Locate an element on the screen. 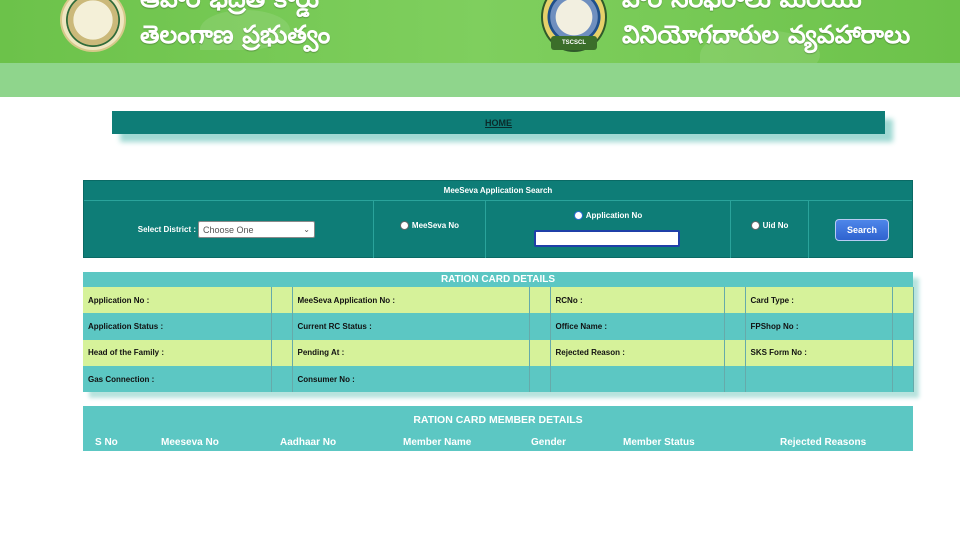 The image size is (960, 539). district-select: Choose One ⌄ is located at coordinates (256, 229).